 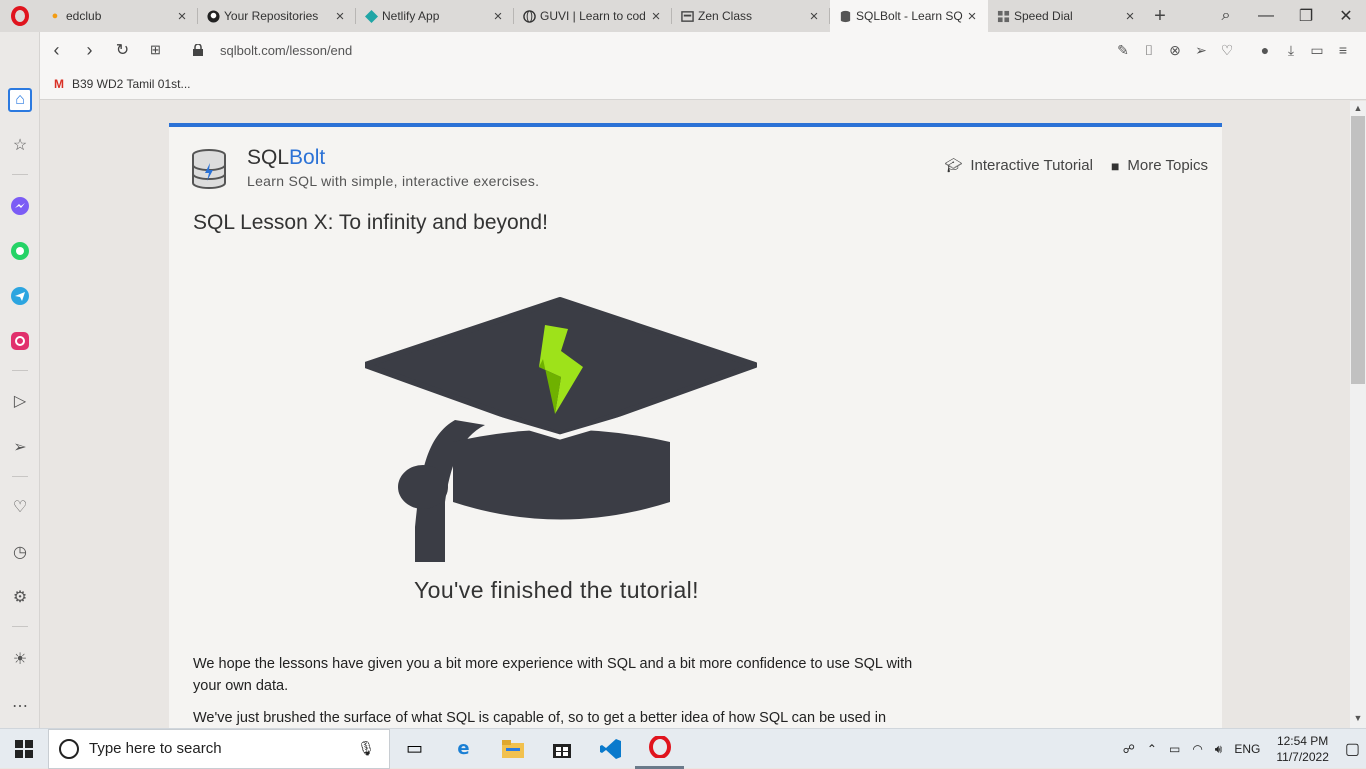 I want to click on tabs-grid-icon: ⊞, so click(x=155, y=50).